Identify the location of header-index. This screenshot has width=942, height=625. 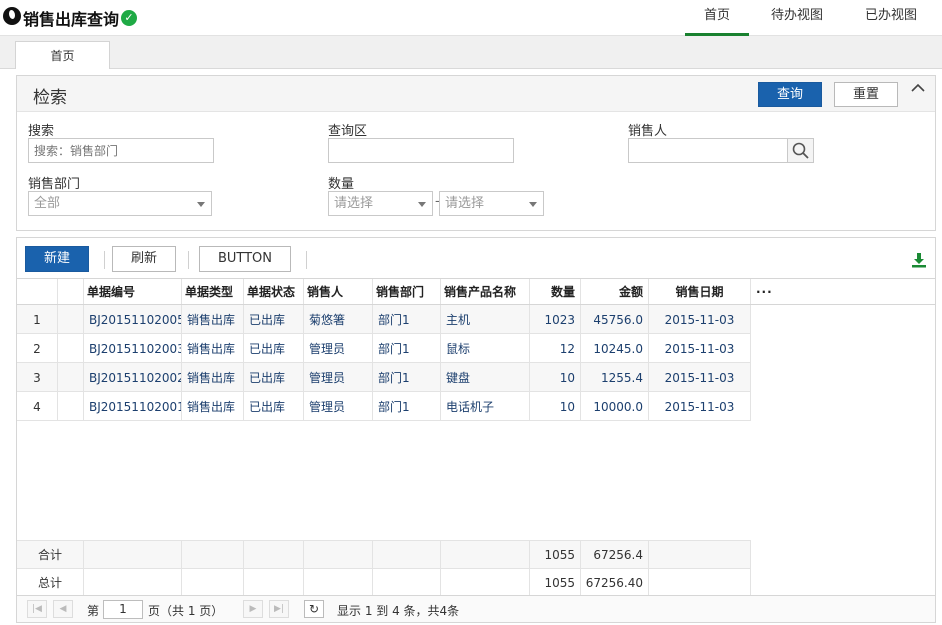
(37, 291).